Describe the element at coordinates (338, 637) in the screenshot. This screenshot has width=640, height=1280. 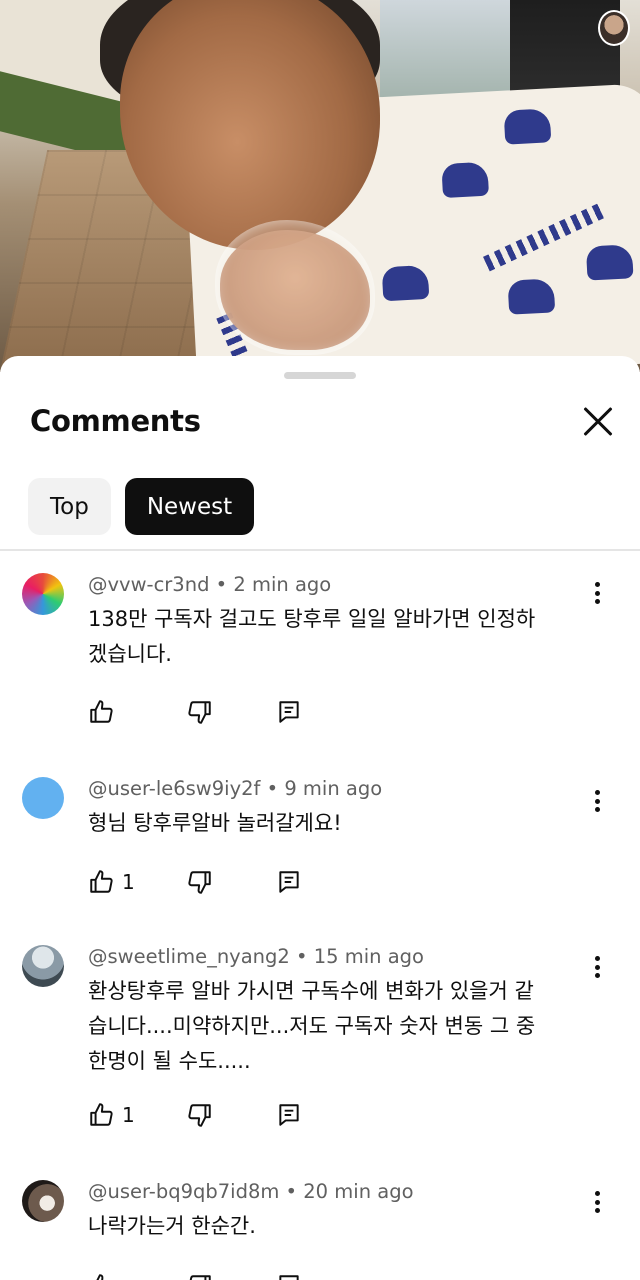
I see `comment-text: 138만 구독자 걸고도 탕후루 일일 알바가면 인정하 겠습니다.` at that location.